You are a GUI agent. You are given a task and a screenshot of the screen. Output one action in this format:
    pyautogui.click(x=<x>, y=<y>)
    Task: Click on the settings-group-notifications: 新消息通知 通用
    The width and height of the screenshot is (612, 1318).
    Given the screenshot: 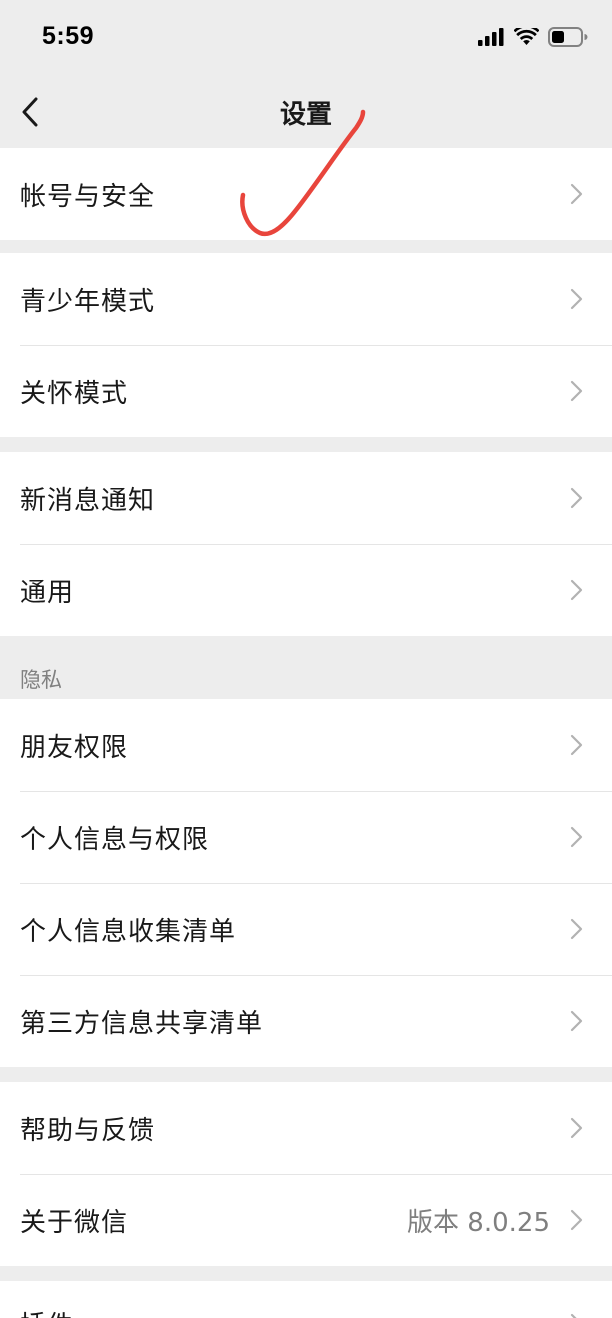 What is the action you would take?
    pyautogui.click(x=306, y=544)
    